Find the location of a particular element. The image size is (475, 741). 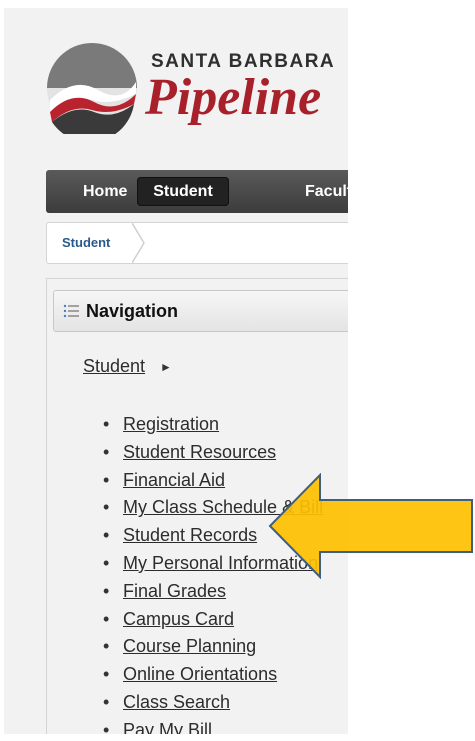

tab-faculty: Faculty is located at coordinates (326, 191).